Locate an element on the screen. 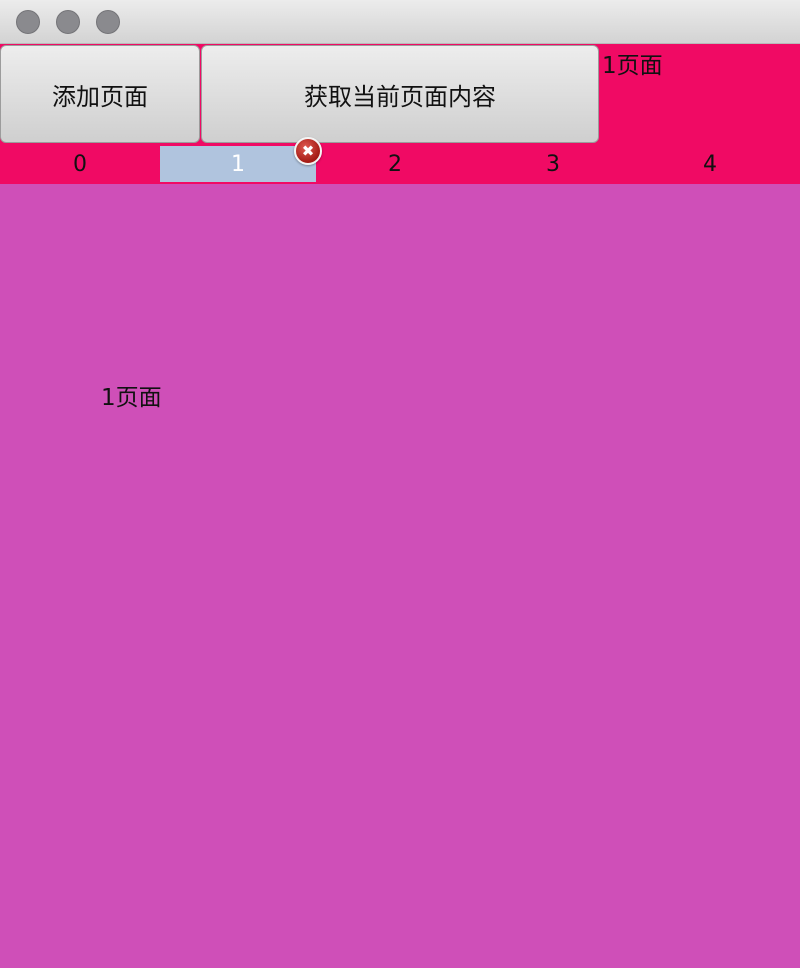 This screenshot has height=968, width=800. tab-close-icon: ✖ is located at coordinates (308, 151).